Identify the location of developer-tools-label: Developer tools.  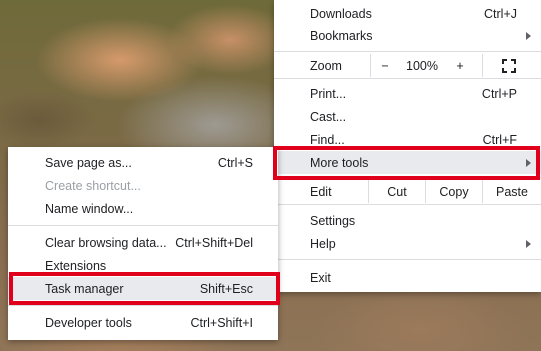
(88, 322).